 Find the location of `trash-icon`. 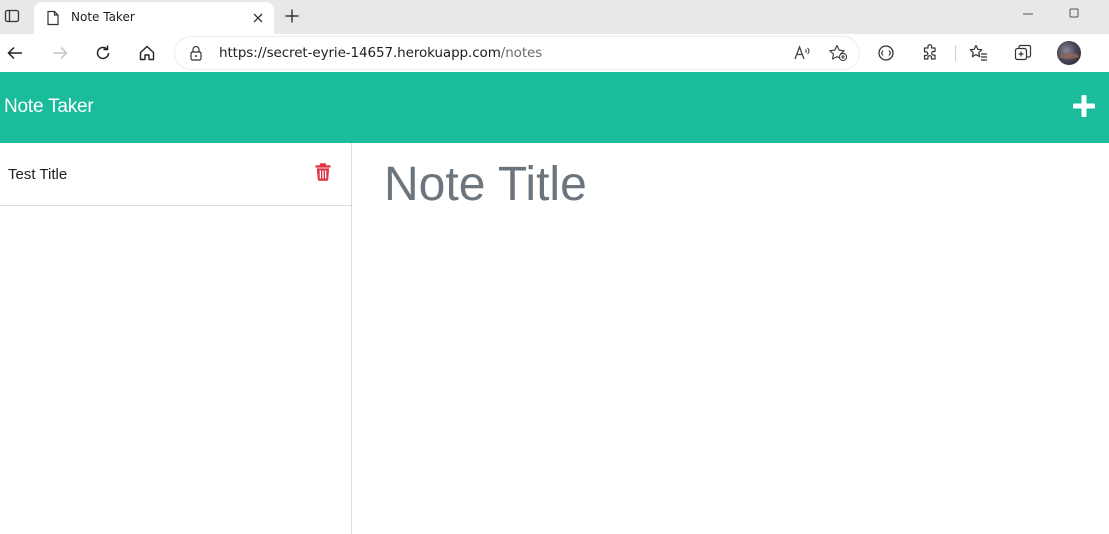

trash-icon is located at coordinates (323, 172).